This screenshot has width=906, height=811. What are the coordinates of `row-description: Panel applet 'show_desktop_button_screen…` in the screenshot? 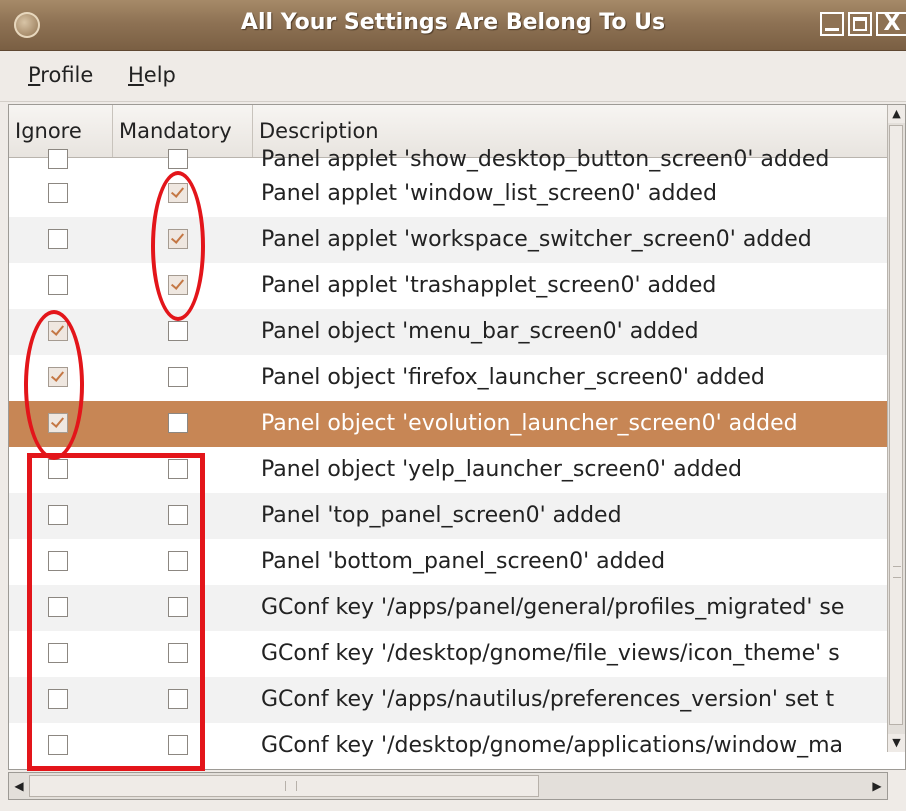 It's located at (545, 159).